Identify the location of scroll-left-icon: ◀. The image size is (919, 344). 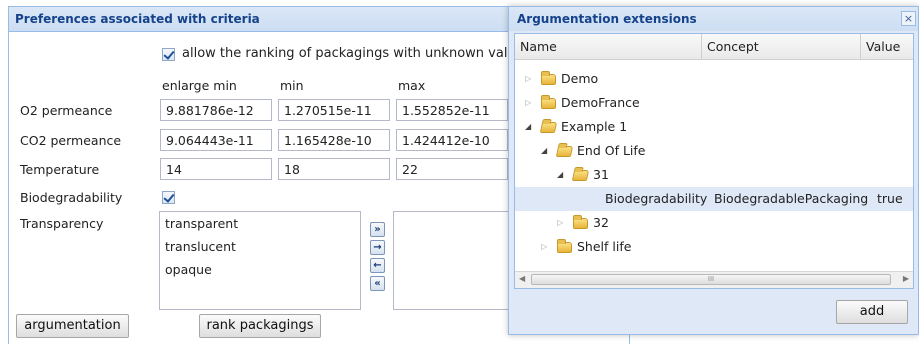
(522, 278).